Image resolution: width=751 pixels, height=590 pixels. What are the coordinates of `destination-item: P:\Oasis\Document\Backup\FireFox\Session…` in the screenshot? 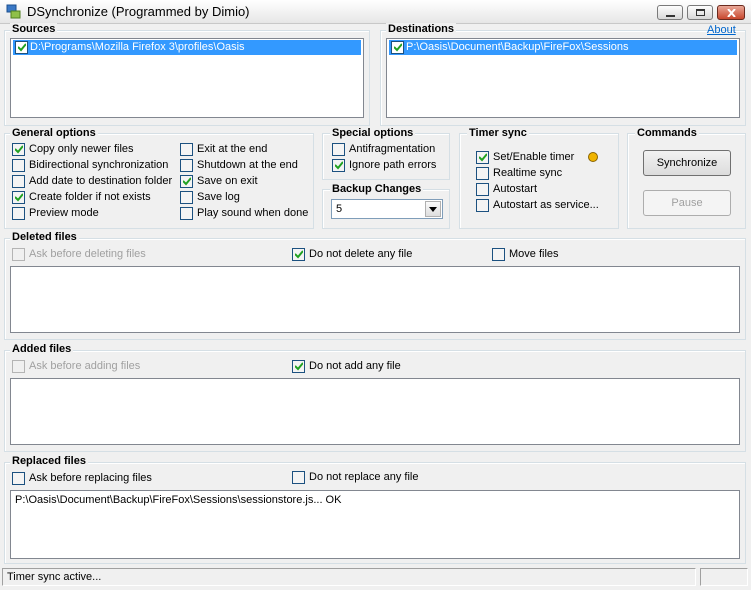 It's located at (563, 47).